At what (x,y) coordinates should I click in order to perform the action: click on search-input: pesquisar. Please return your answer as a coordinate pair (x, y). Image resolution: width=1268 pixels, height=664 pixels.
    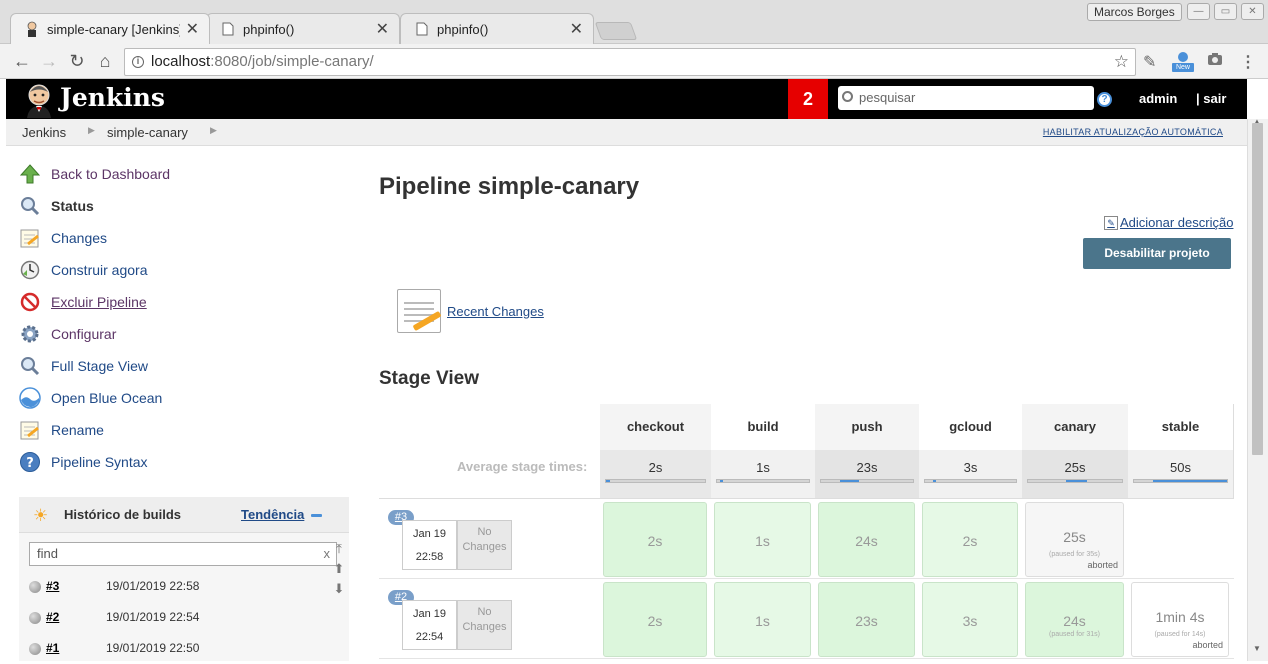
    Looking at the image, I should click on (966, 98).